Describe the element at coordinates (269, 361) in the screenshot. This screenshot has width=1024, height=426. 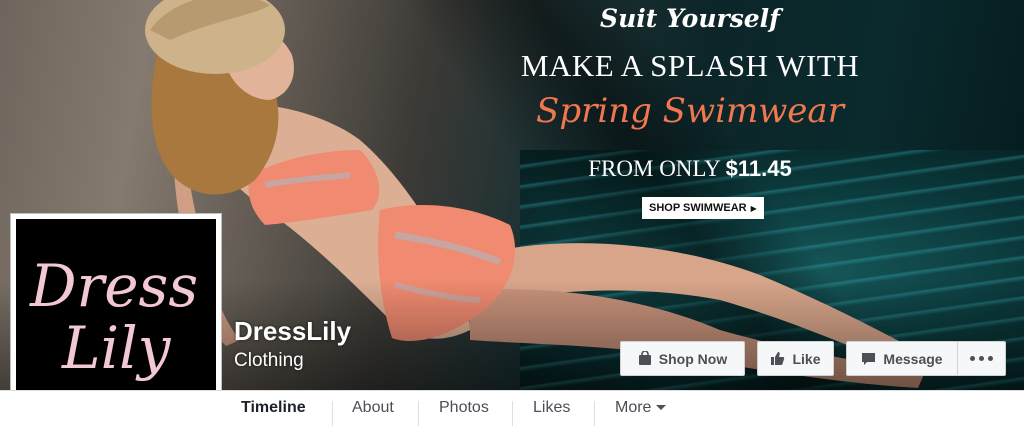
I see `page-category: Clothing` at that location.